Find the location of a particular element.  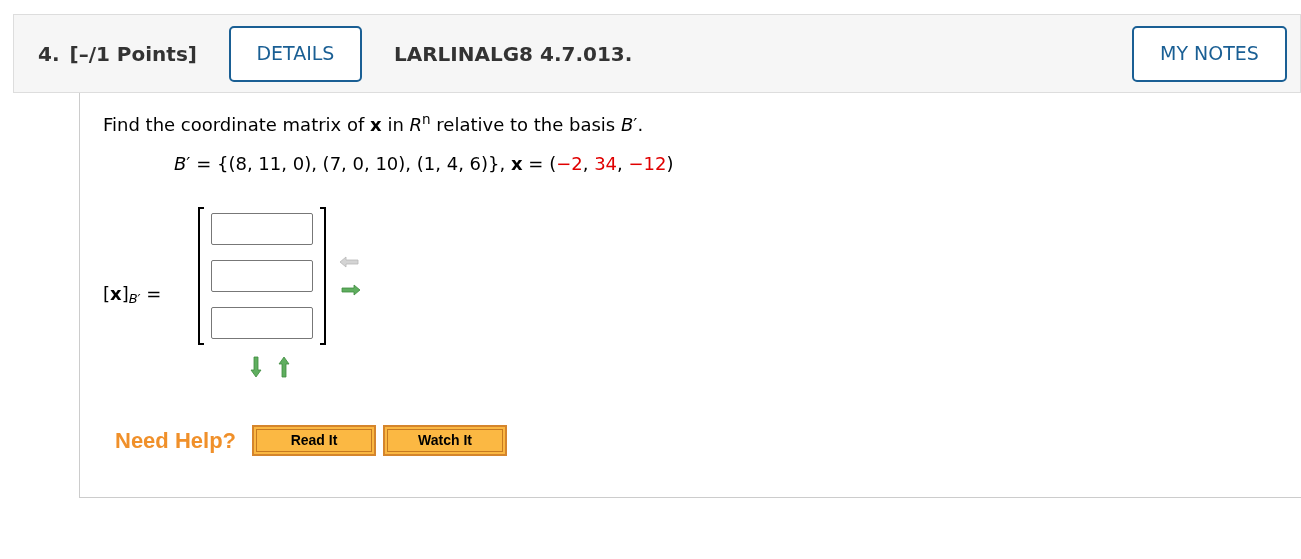

help-button: Read It is located at coordinates (314, 440).